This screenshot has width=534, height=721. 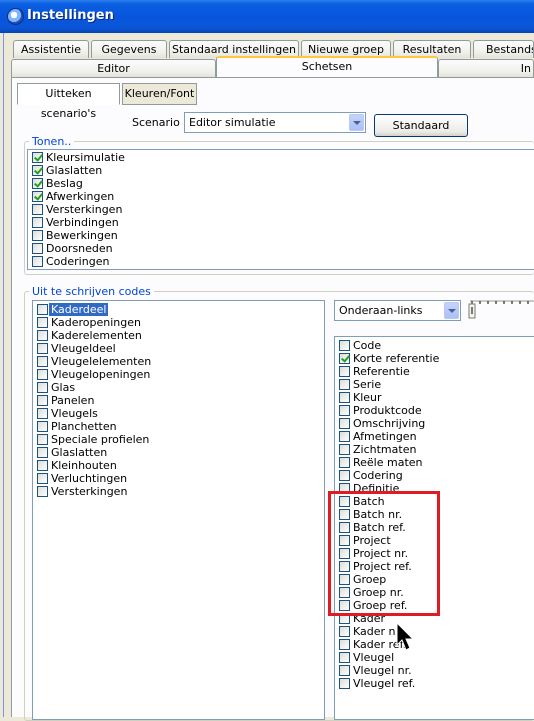 What do you see at coordinates (178, 361) in the screenshot?
I see `code-element-vleugelelementen: Vleugelelementen` at bounding box center [178, 361].